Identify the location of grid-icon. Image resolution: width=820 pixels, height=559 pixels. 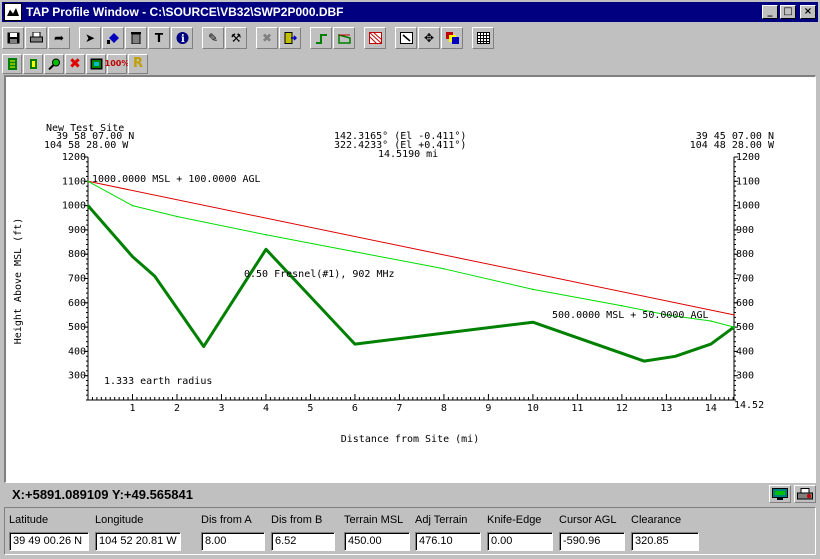
(483, 37).